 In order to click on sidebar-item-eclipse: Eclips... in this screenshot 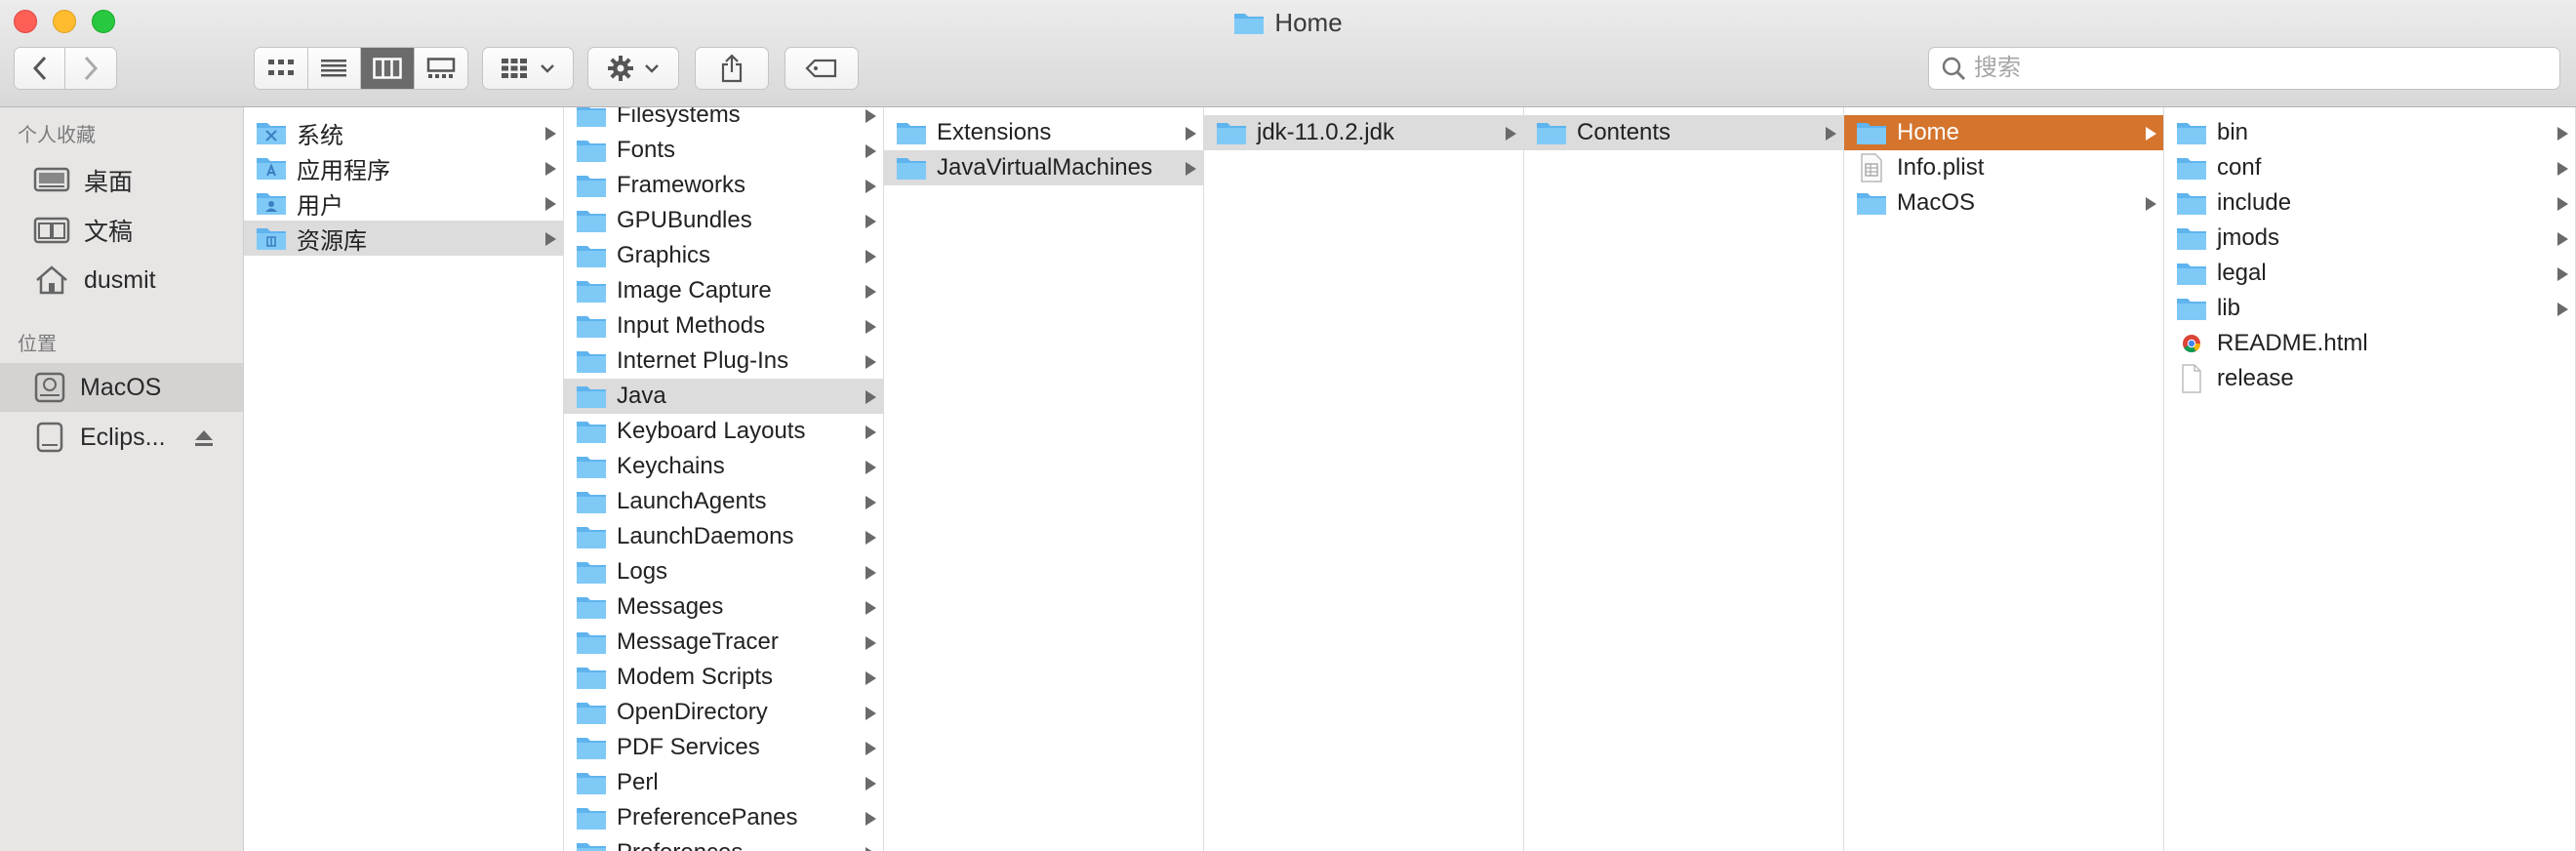, I will do `click(121, 437)`.